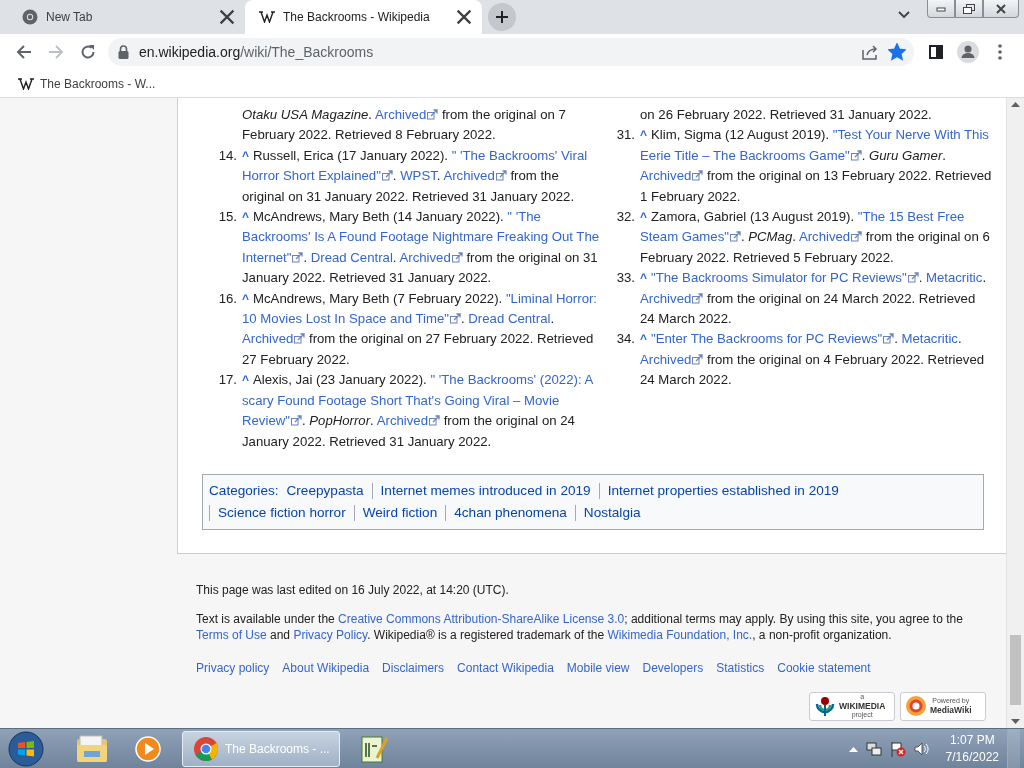  I want to click on category-link: Creepypasta, so click(326, 490).